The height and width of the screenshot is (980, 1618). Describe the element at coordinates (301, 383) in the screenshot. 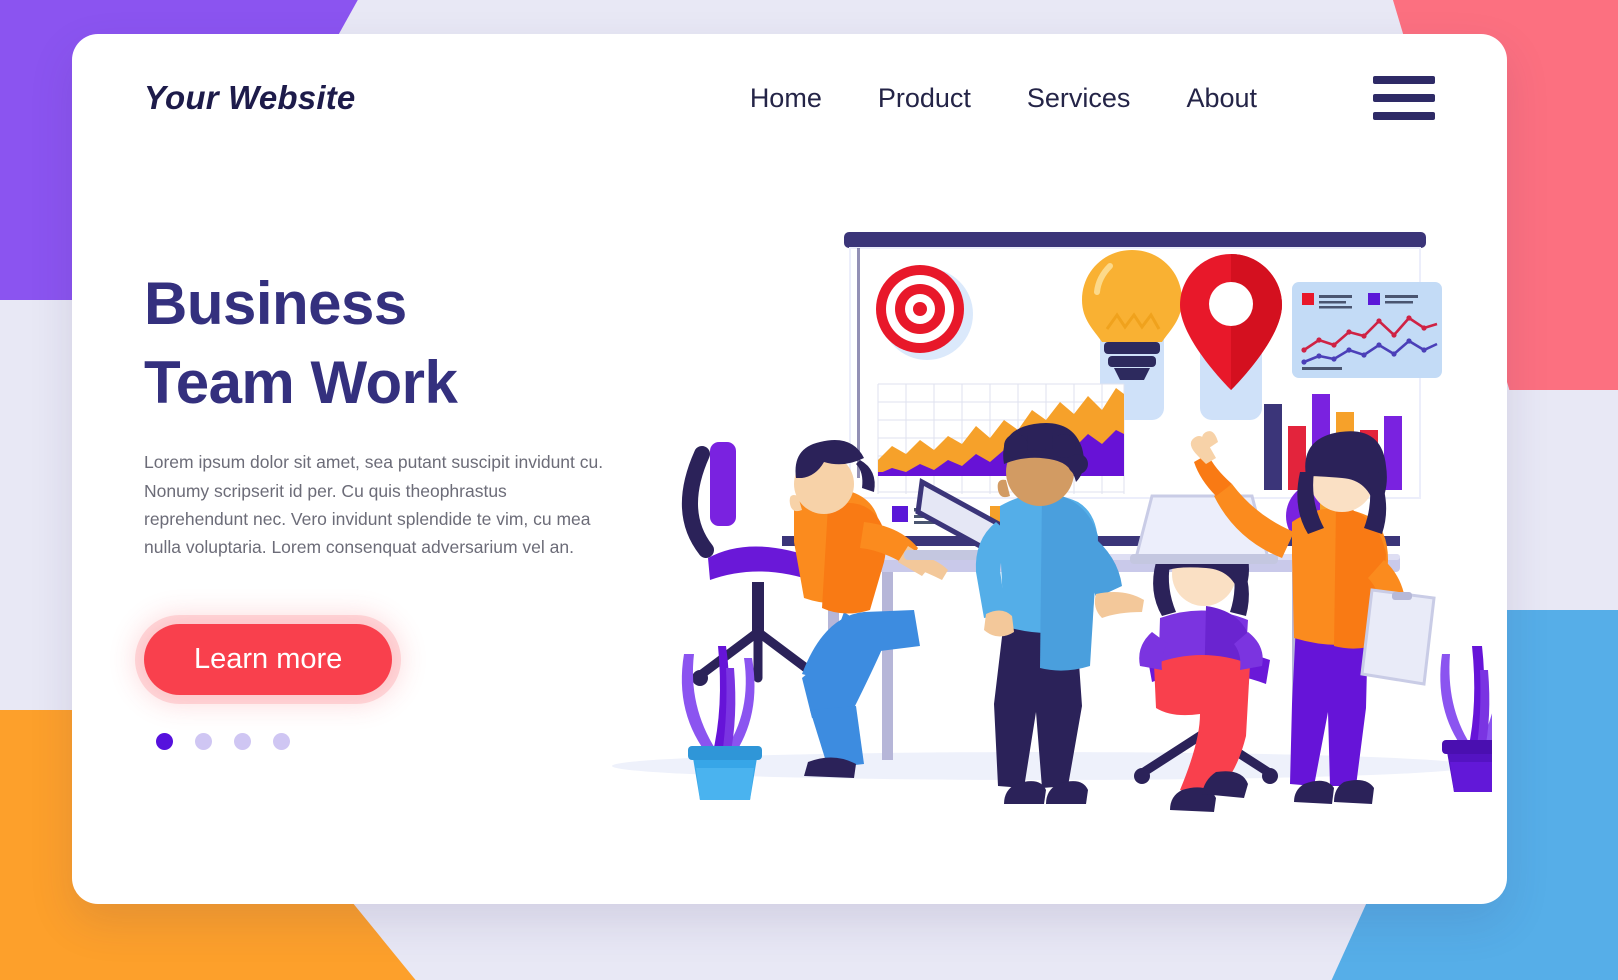

I see `page-title-line-2: Team Work` at that location.